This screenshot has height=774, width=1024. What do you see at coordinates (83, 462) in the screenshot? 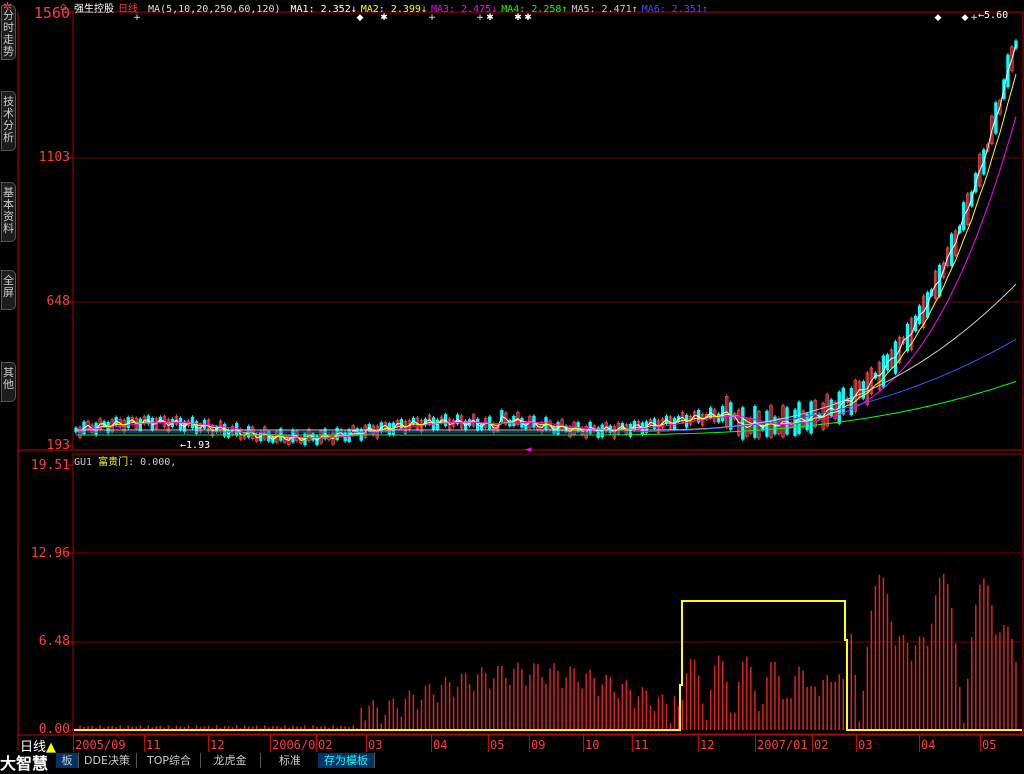
I see `indicator-name: GU1` at bounding box center [83, 462].